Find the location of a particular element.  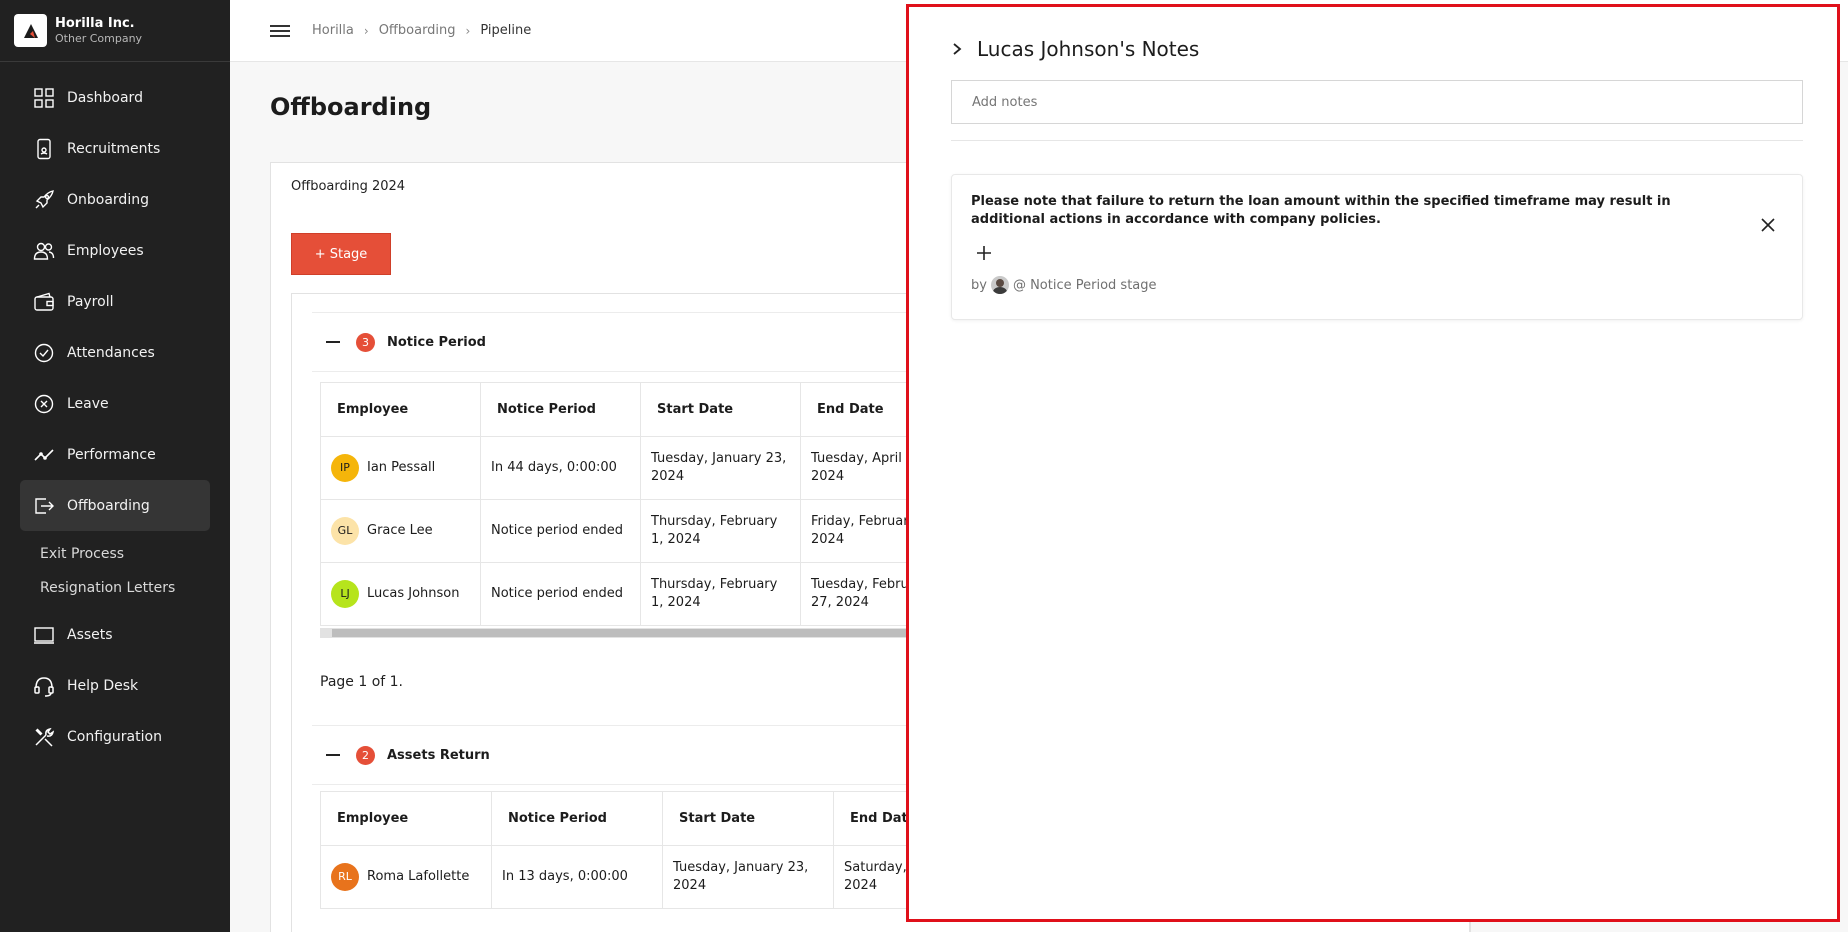

close-icon is located at coordinates (1768, 225).